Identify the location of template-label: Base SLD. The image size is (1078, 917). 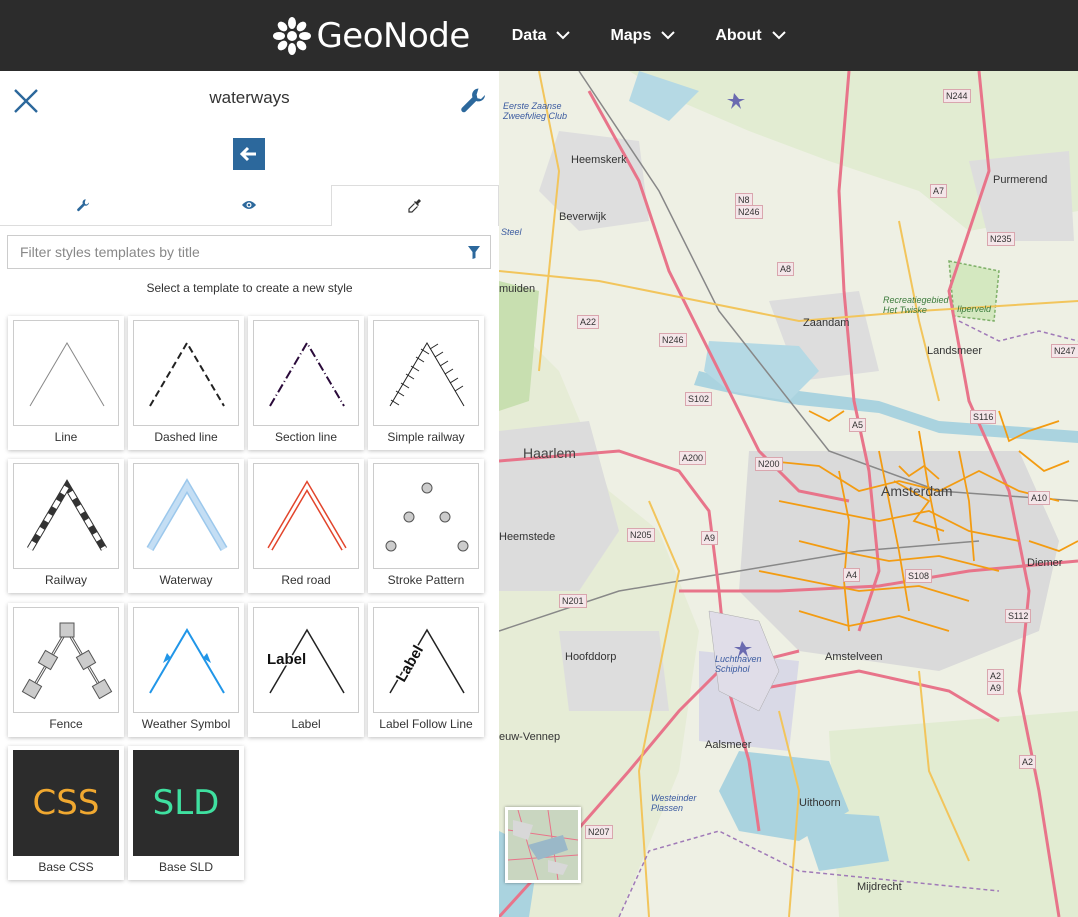
(186, 867).